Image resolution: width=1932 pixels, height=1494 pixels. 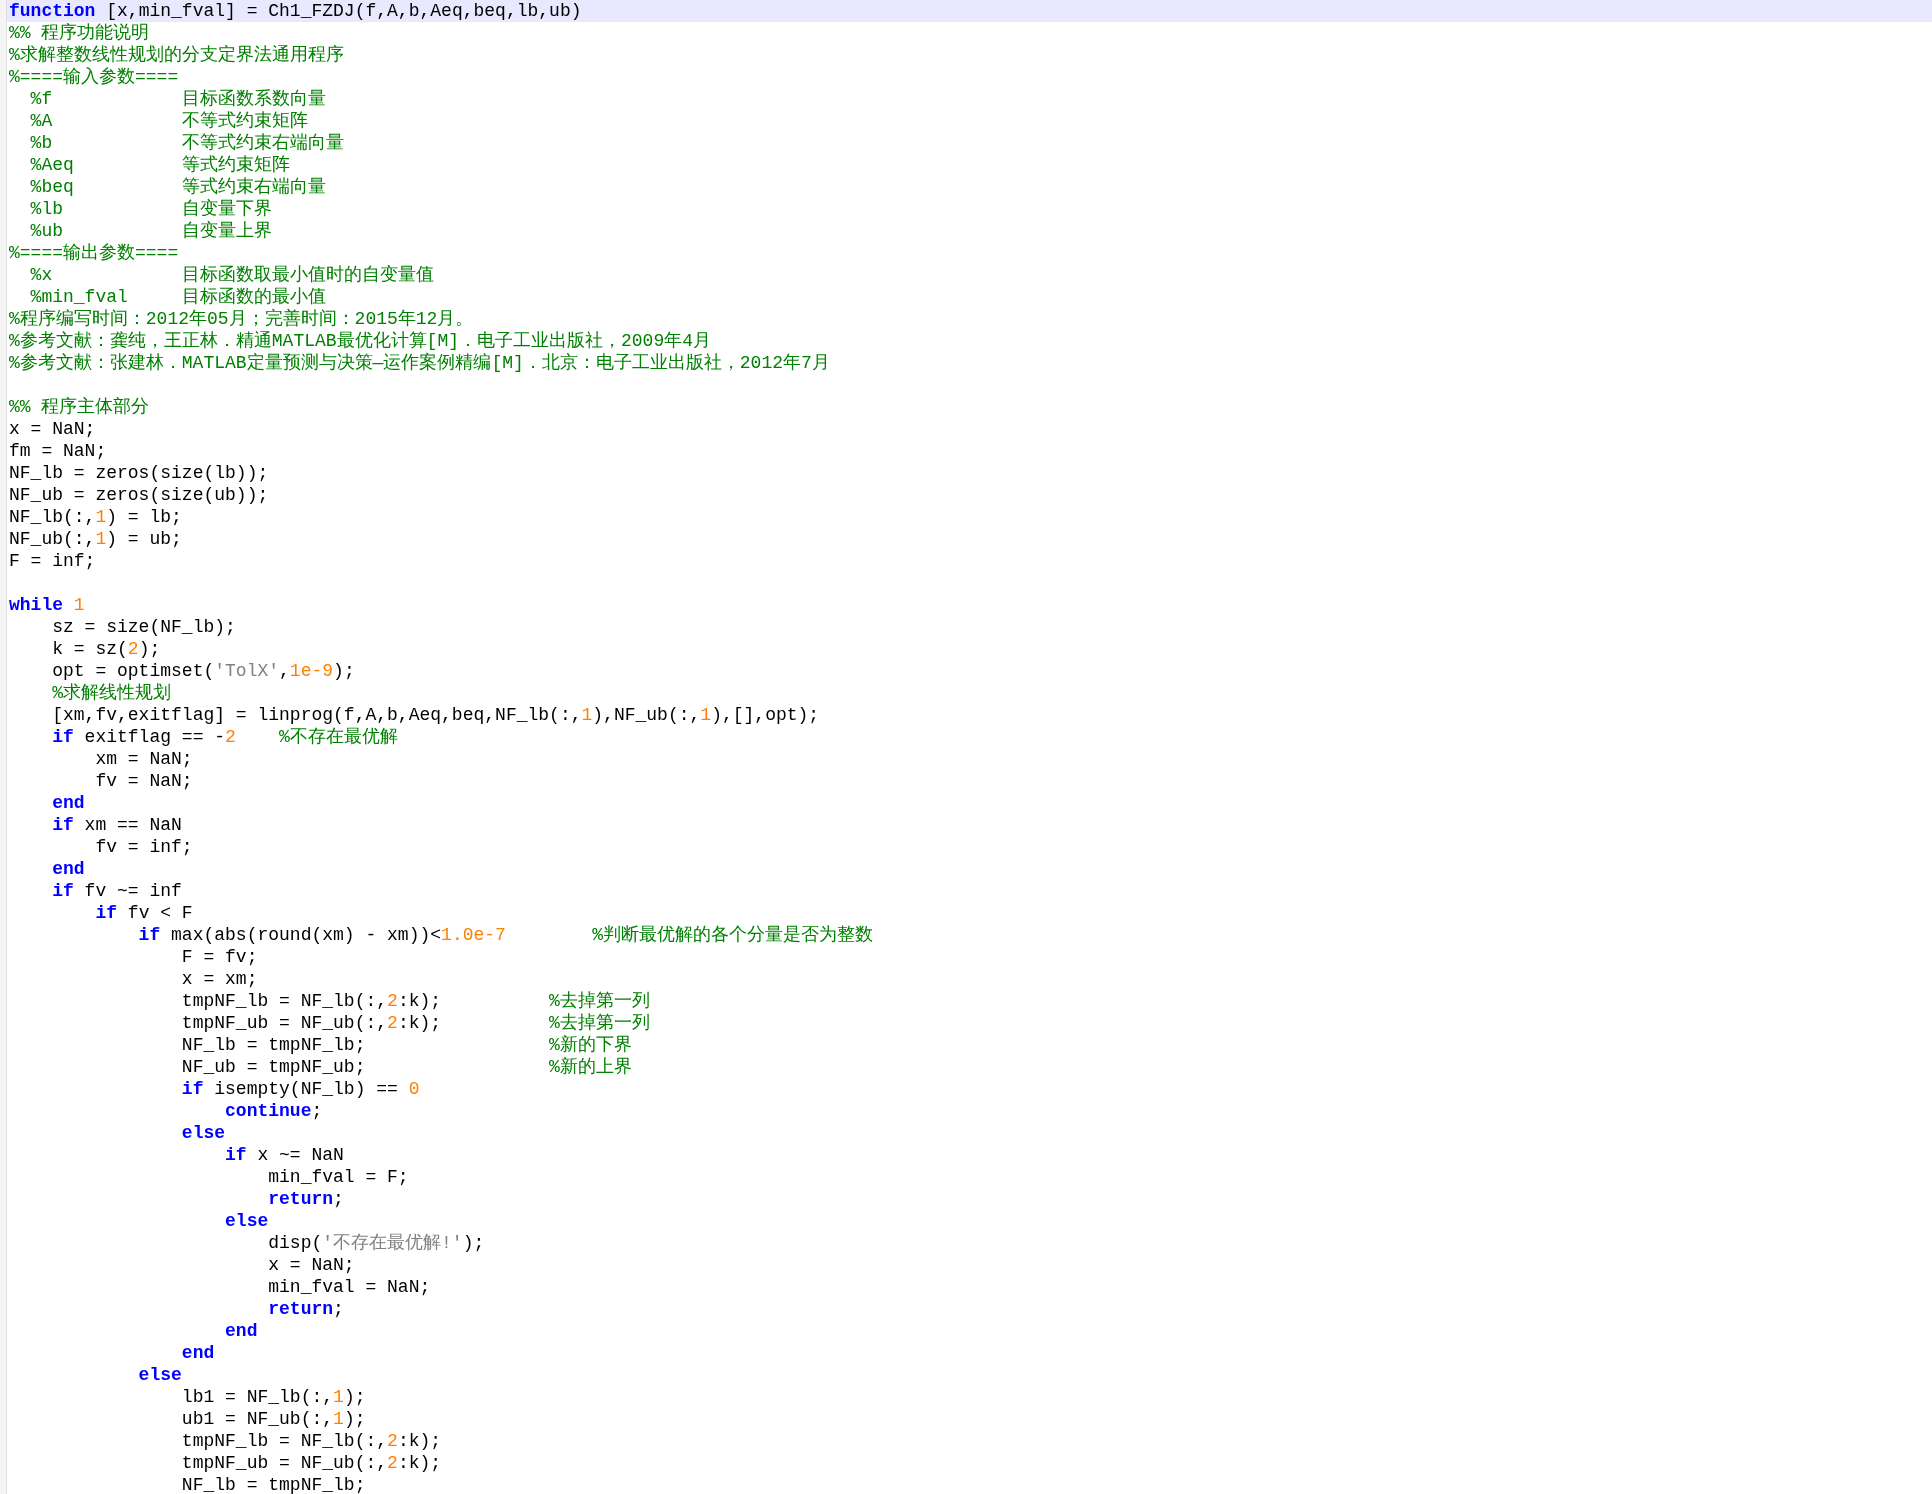 I want to click on code-line: NF_ub = zeros(size(ub));, so click(x=139, y=495).